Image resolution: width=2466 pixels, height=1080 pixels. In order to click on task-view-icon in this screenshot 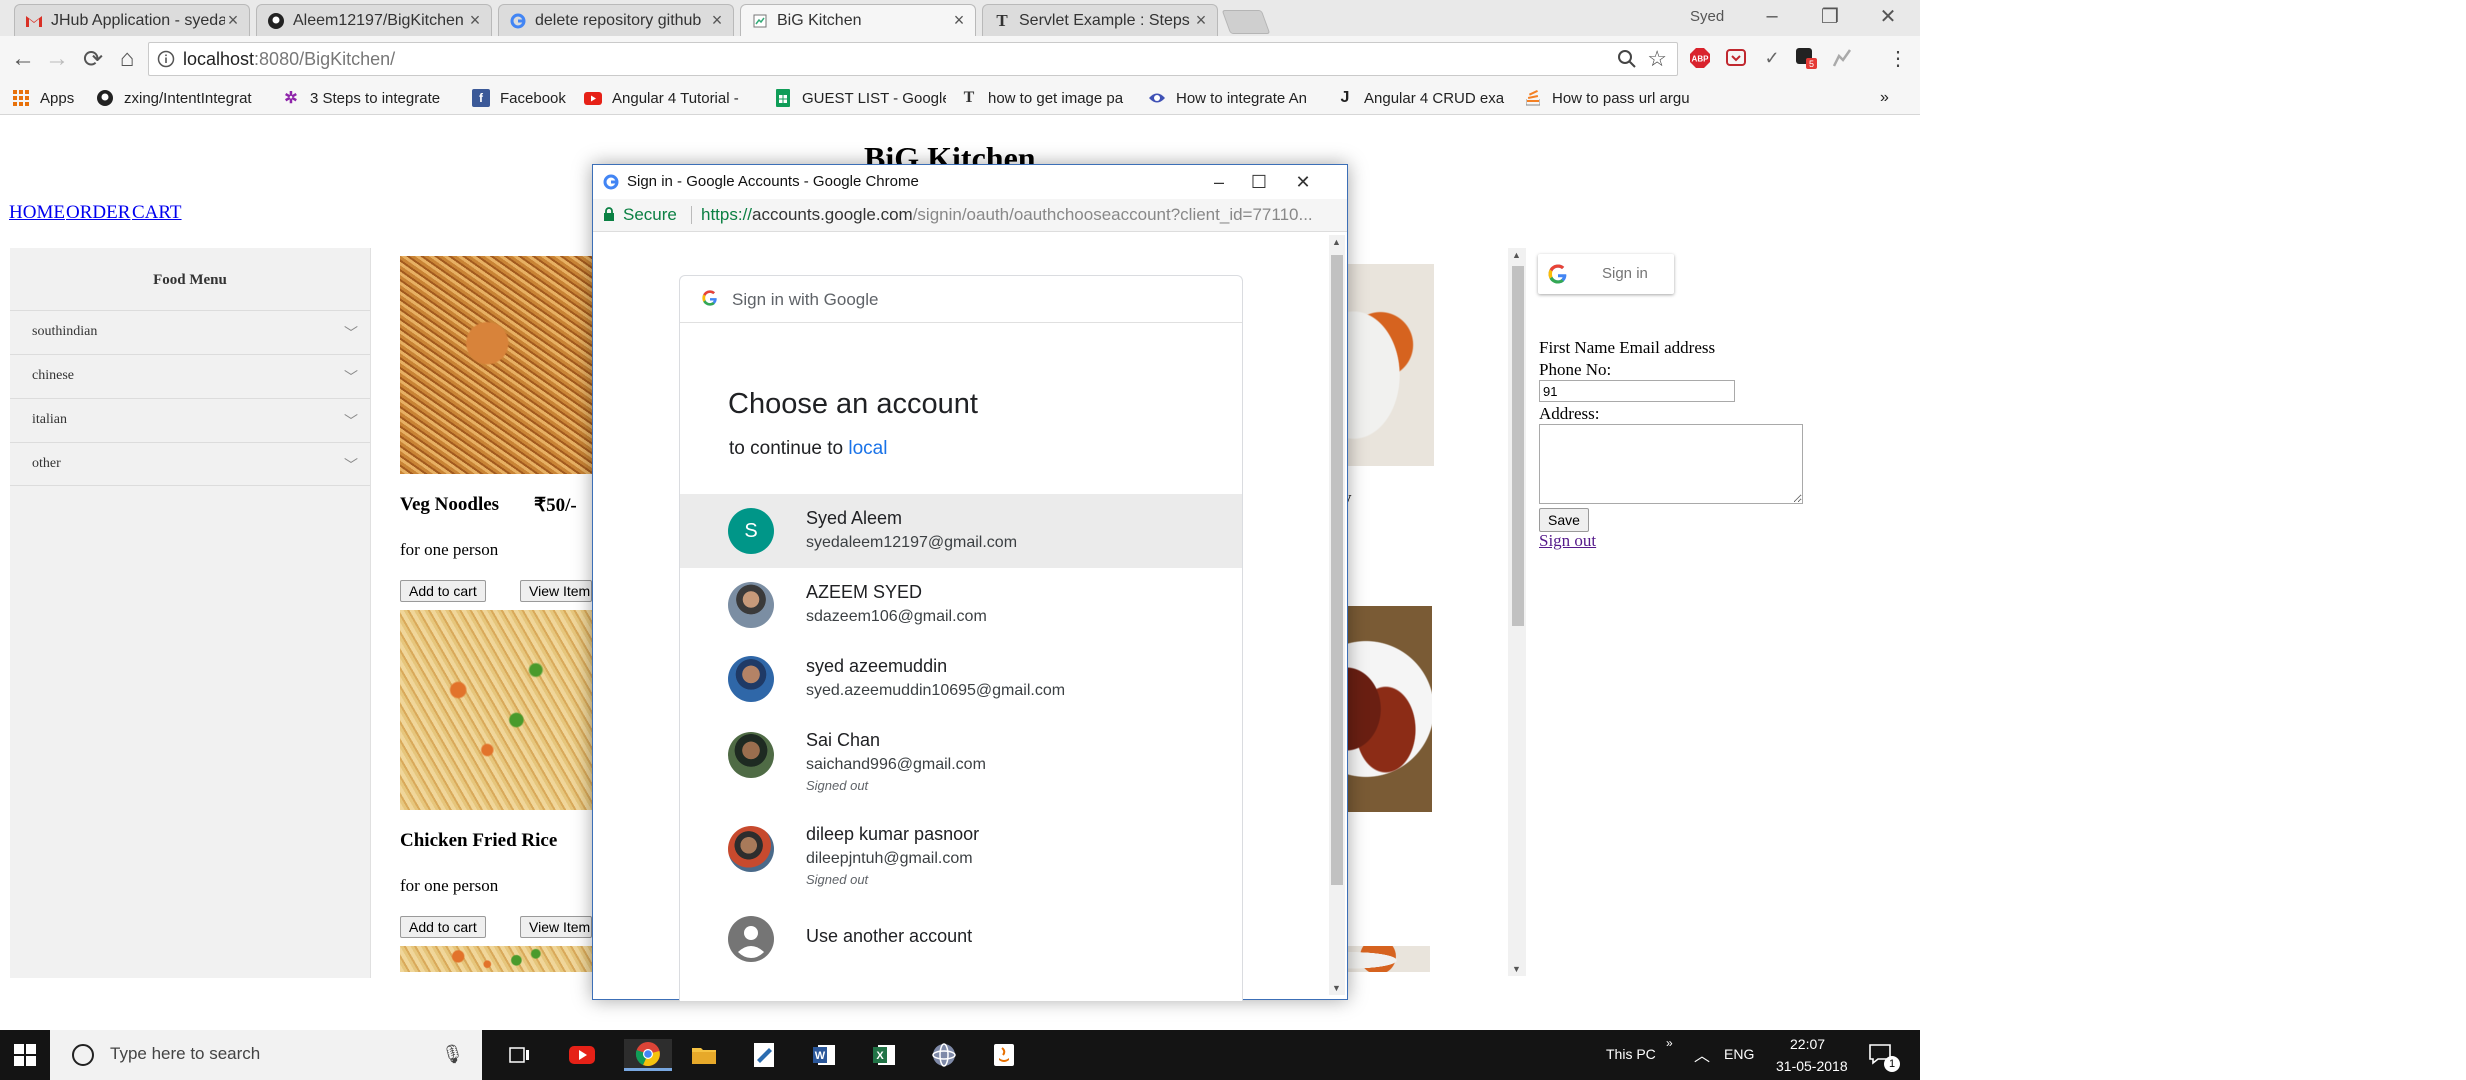, I will do `click(520, 1055)`.